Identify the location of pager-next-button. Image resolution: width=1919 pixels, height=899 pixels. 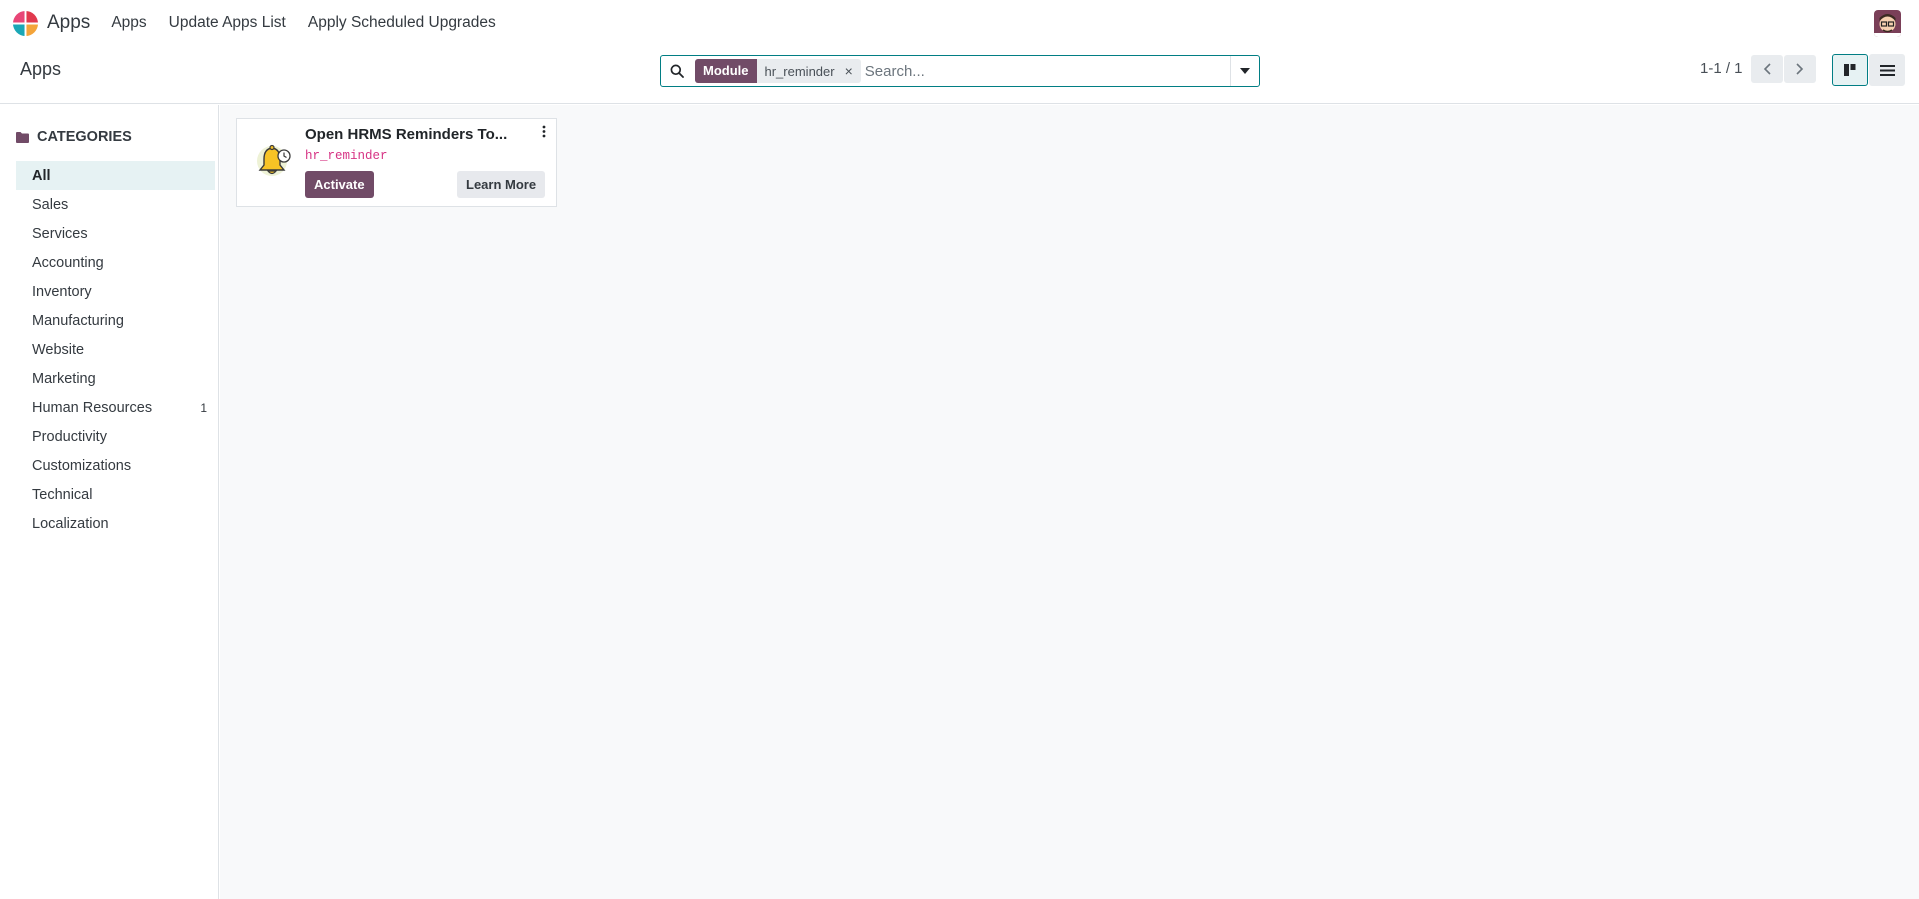
(1800, 69).